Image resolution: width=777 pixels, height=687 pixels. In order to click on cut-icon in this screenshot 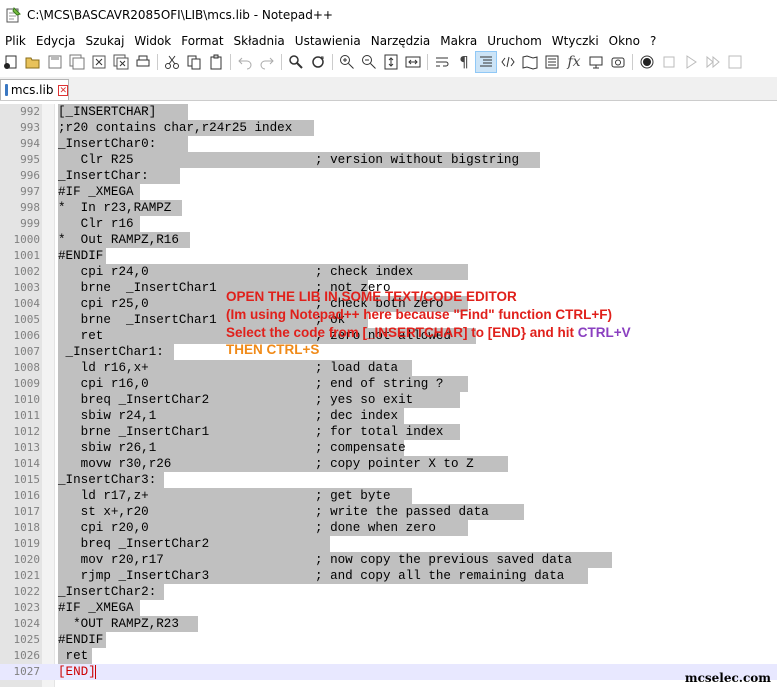, I will do `click(172, 62)`.